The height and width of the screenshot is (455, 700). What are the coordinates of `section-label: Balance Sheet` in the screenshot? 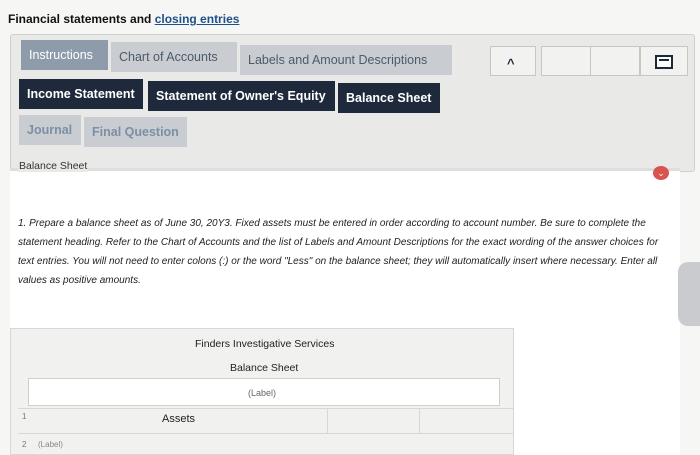 It's located at (53, 166).